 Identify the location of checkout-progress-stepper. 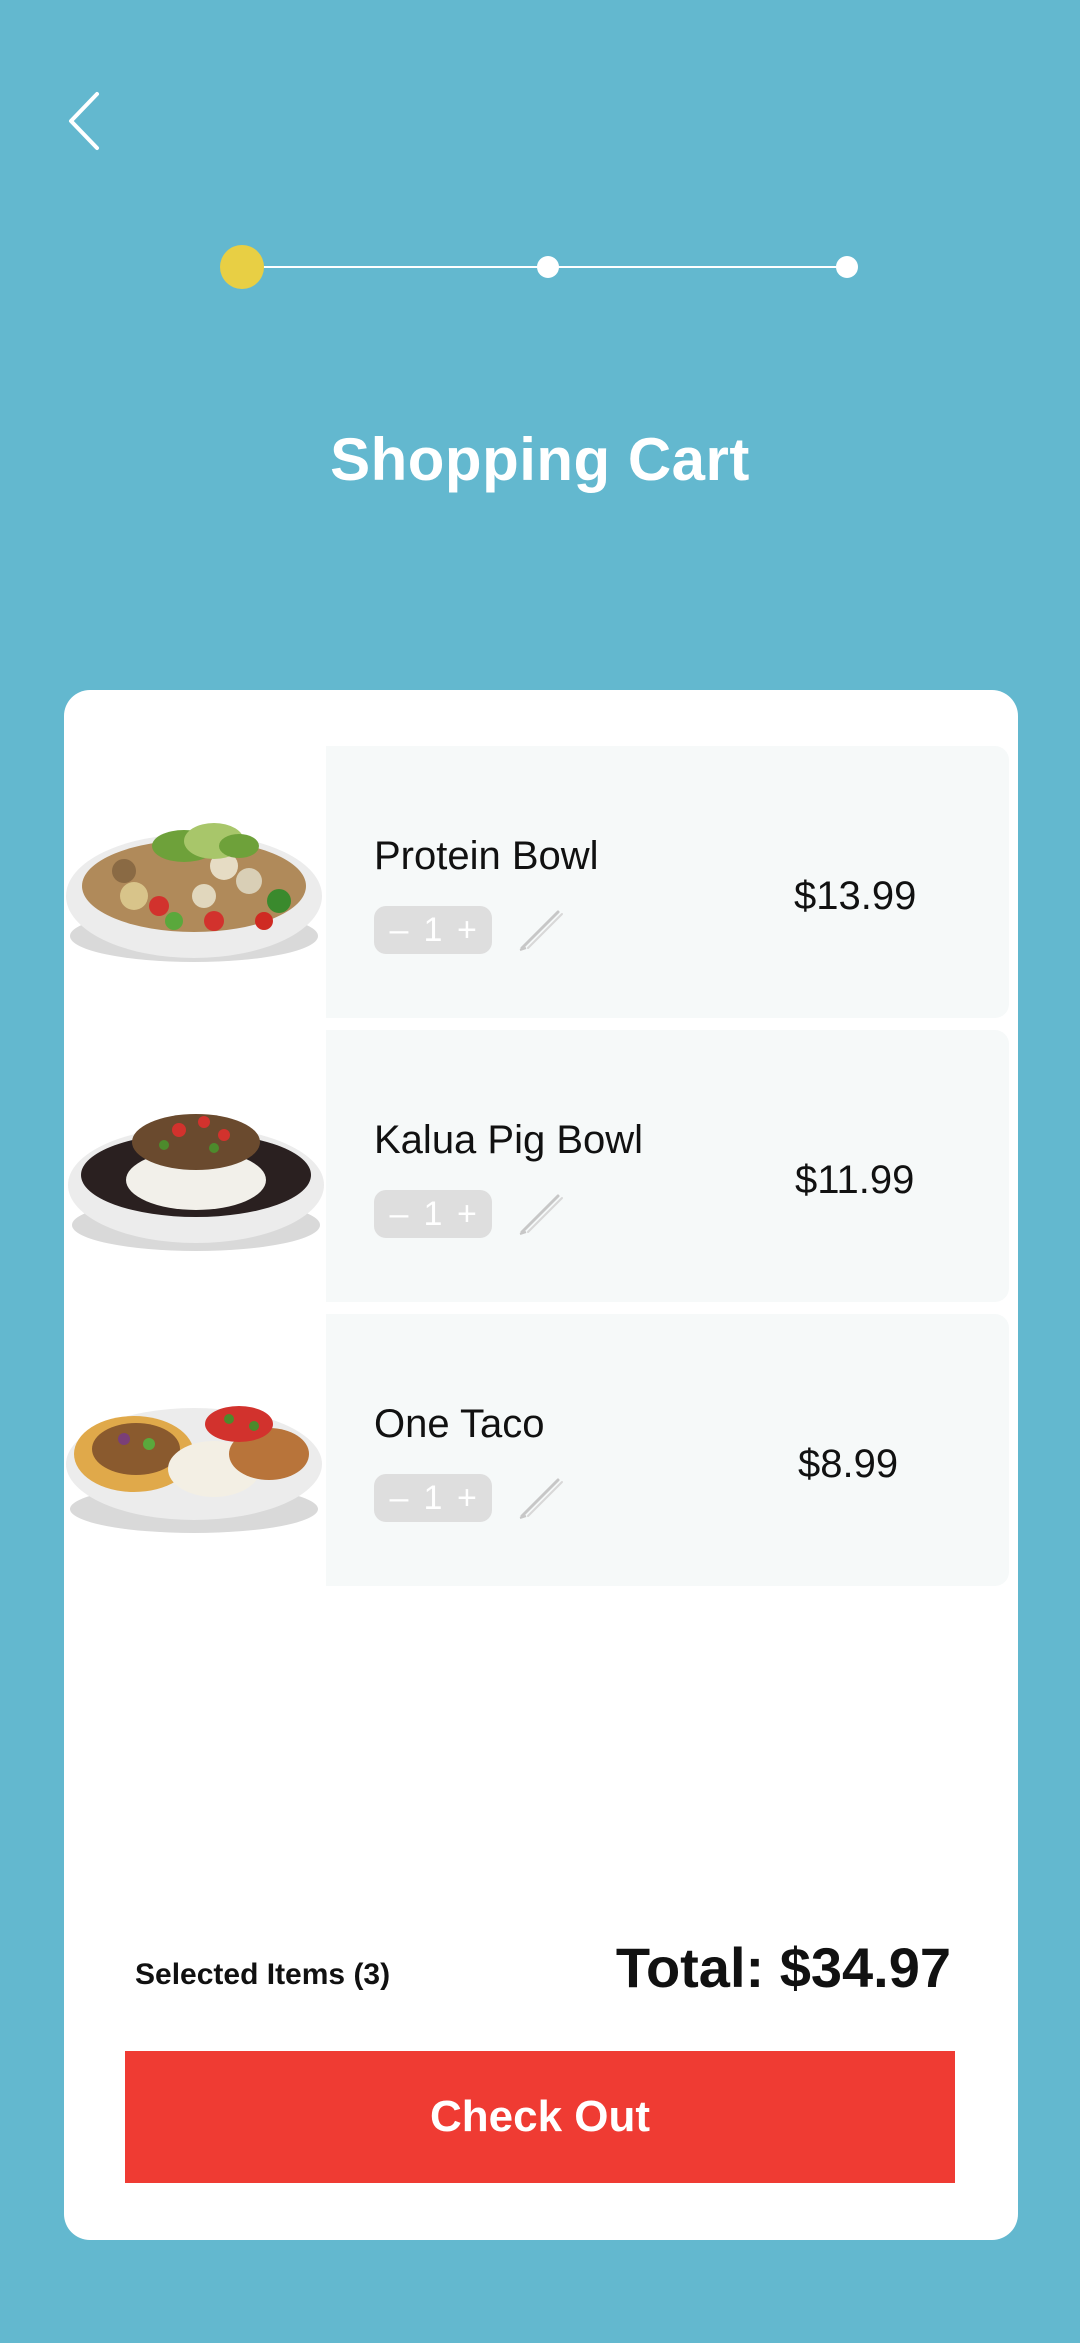
(540, 267).